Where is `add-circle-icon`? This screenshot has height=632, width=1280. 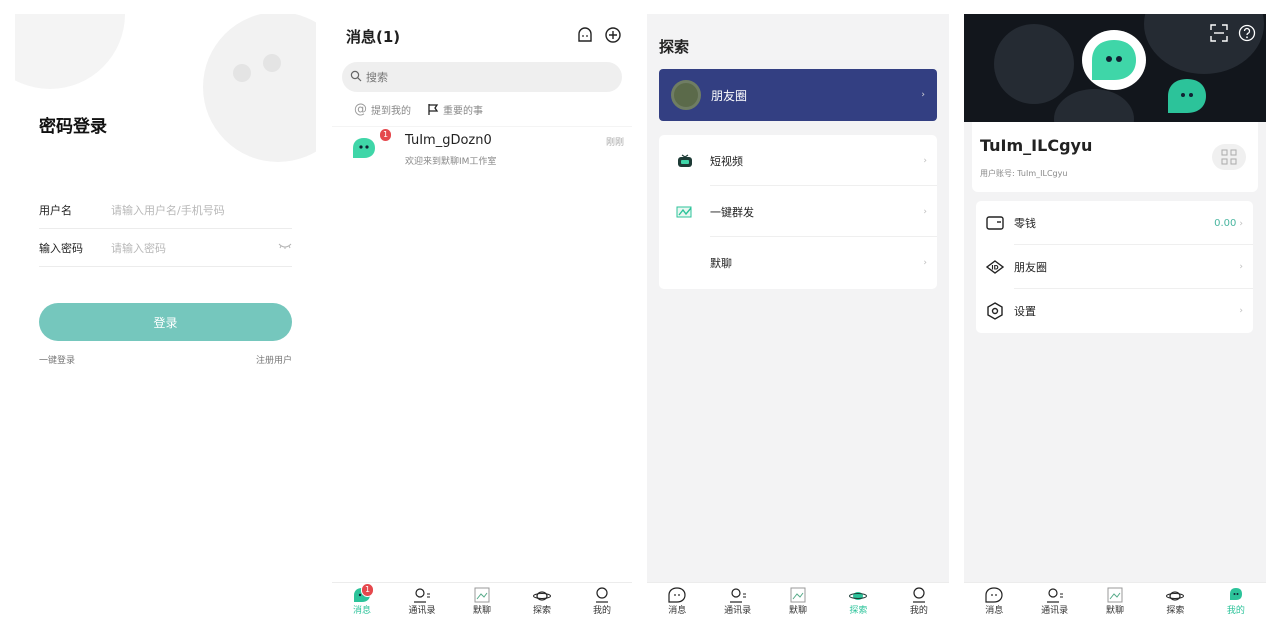
add-circle-icon is located at coordinates (613, 37).